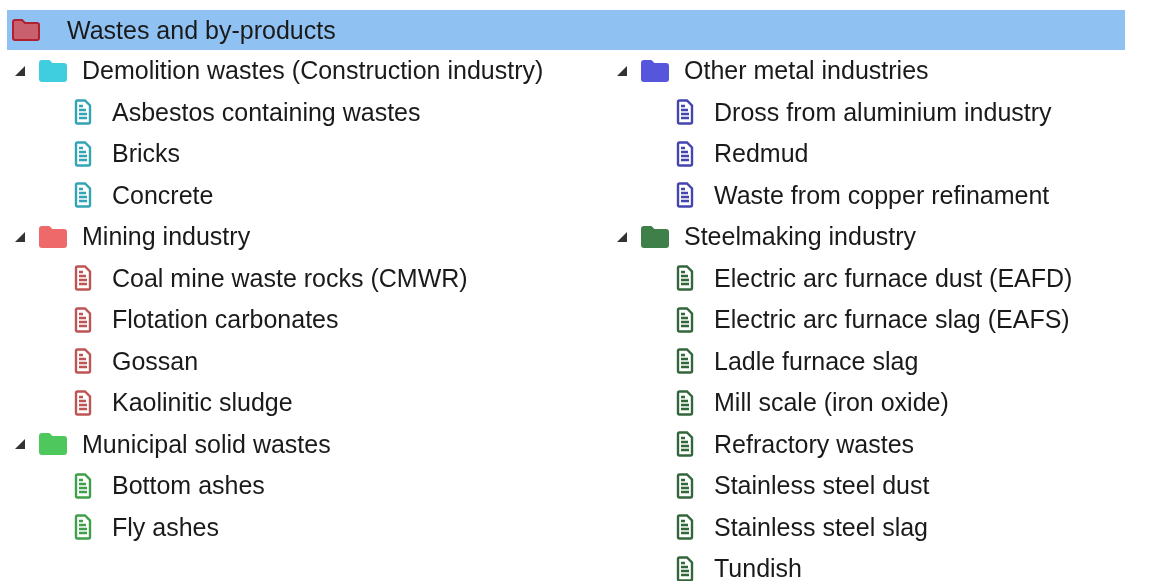  Describe the element at coordinates (893, 278) in the screenshot. I see `tree-item-label: Electric arc furnace dust (EAFD)` at that location.